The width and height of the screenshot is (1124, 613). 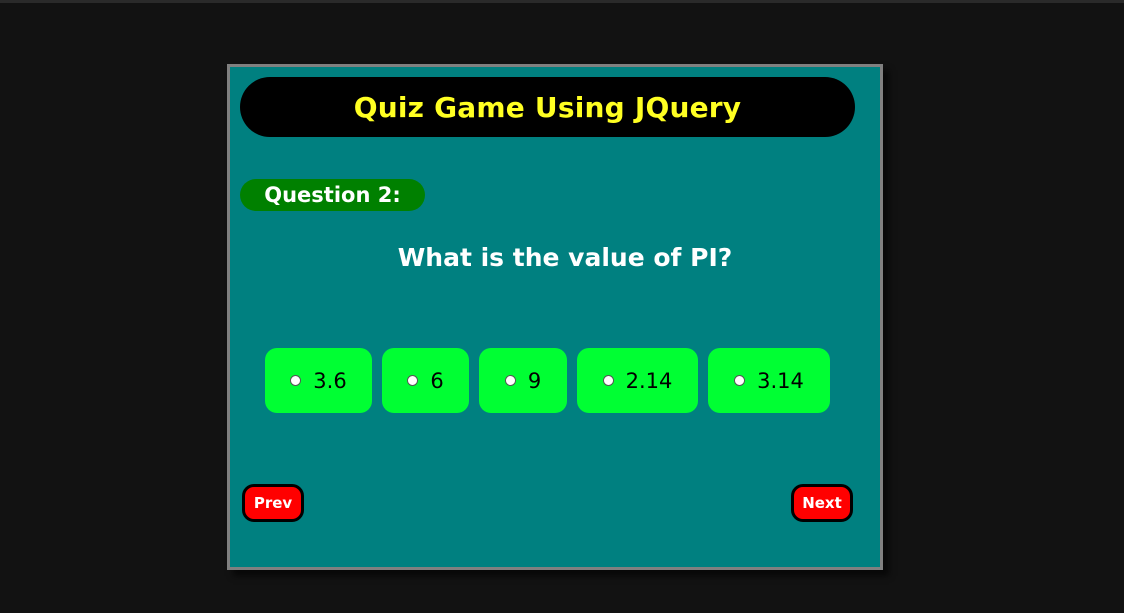 I want to click on question-text: What is the value of PI?, so click(x=565, y=257).